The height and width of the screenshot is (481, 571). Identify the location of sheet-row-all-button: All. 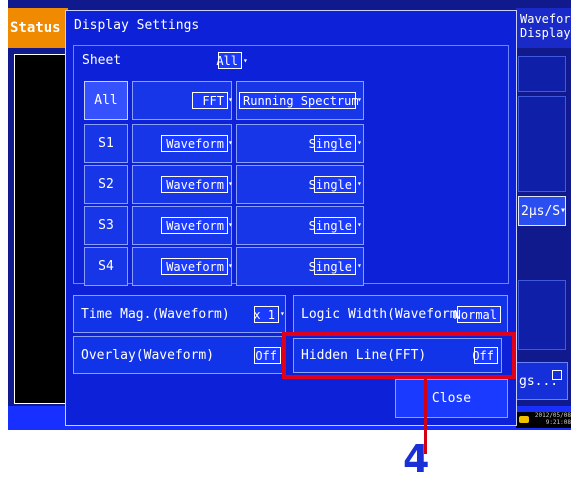
(106, 100).